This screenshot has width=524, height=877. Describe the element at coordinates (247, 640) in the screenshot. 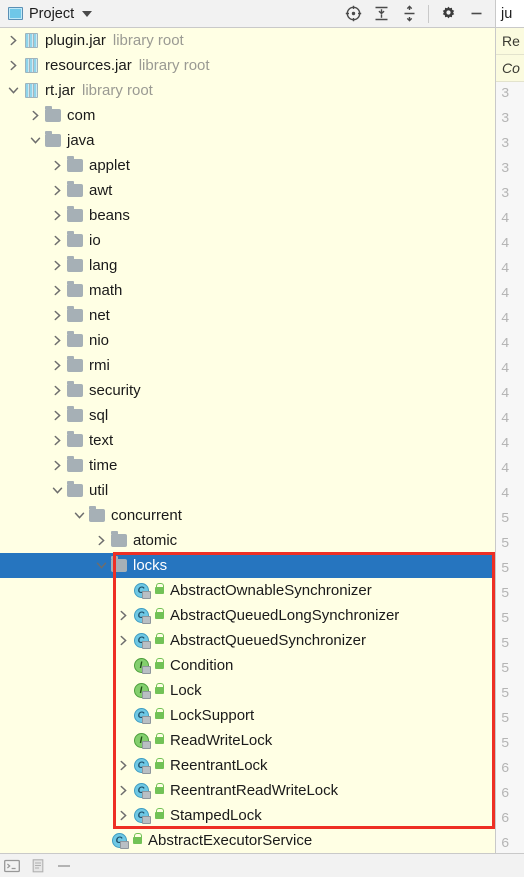

I see `tree-row: C AbstractQueuedSynchronizer` at that location.